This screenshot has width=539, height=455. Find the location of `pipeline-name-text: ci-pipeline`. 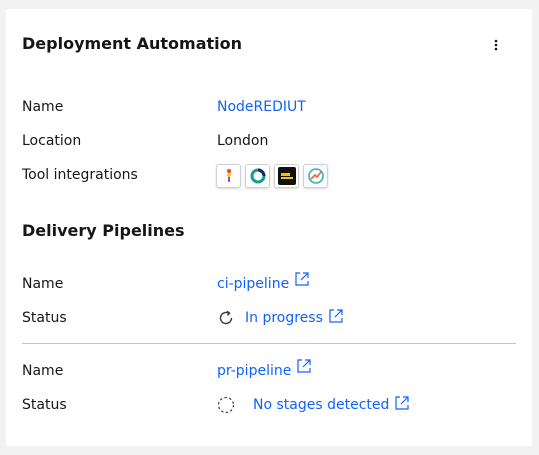

pipeline-name-text: ci-pipeline is located at coordinates (253, 284).